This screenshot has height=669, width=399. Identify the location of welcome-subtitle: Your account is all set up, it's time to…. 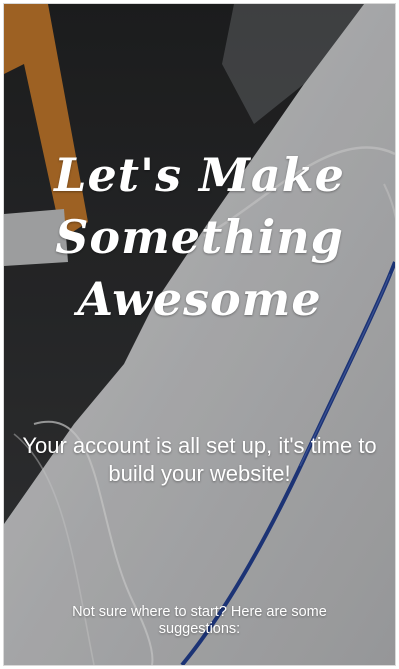
(199, 459).